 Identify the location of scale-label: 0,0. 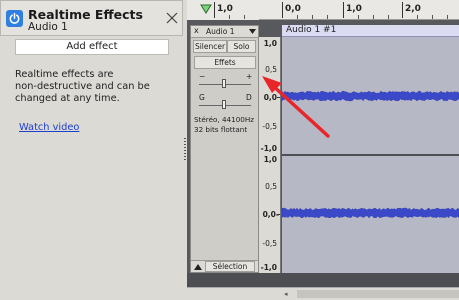
(270, 97).